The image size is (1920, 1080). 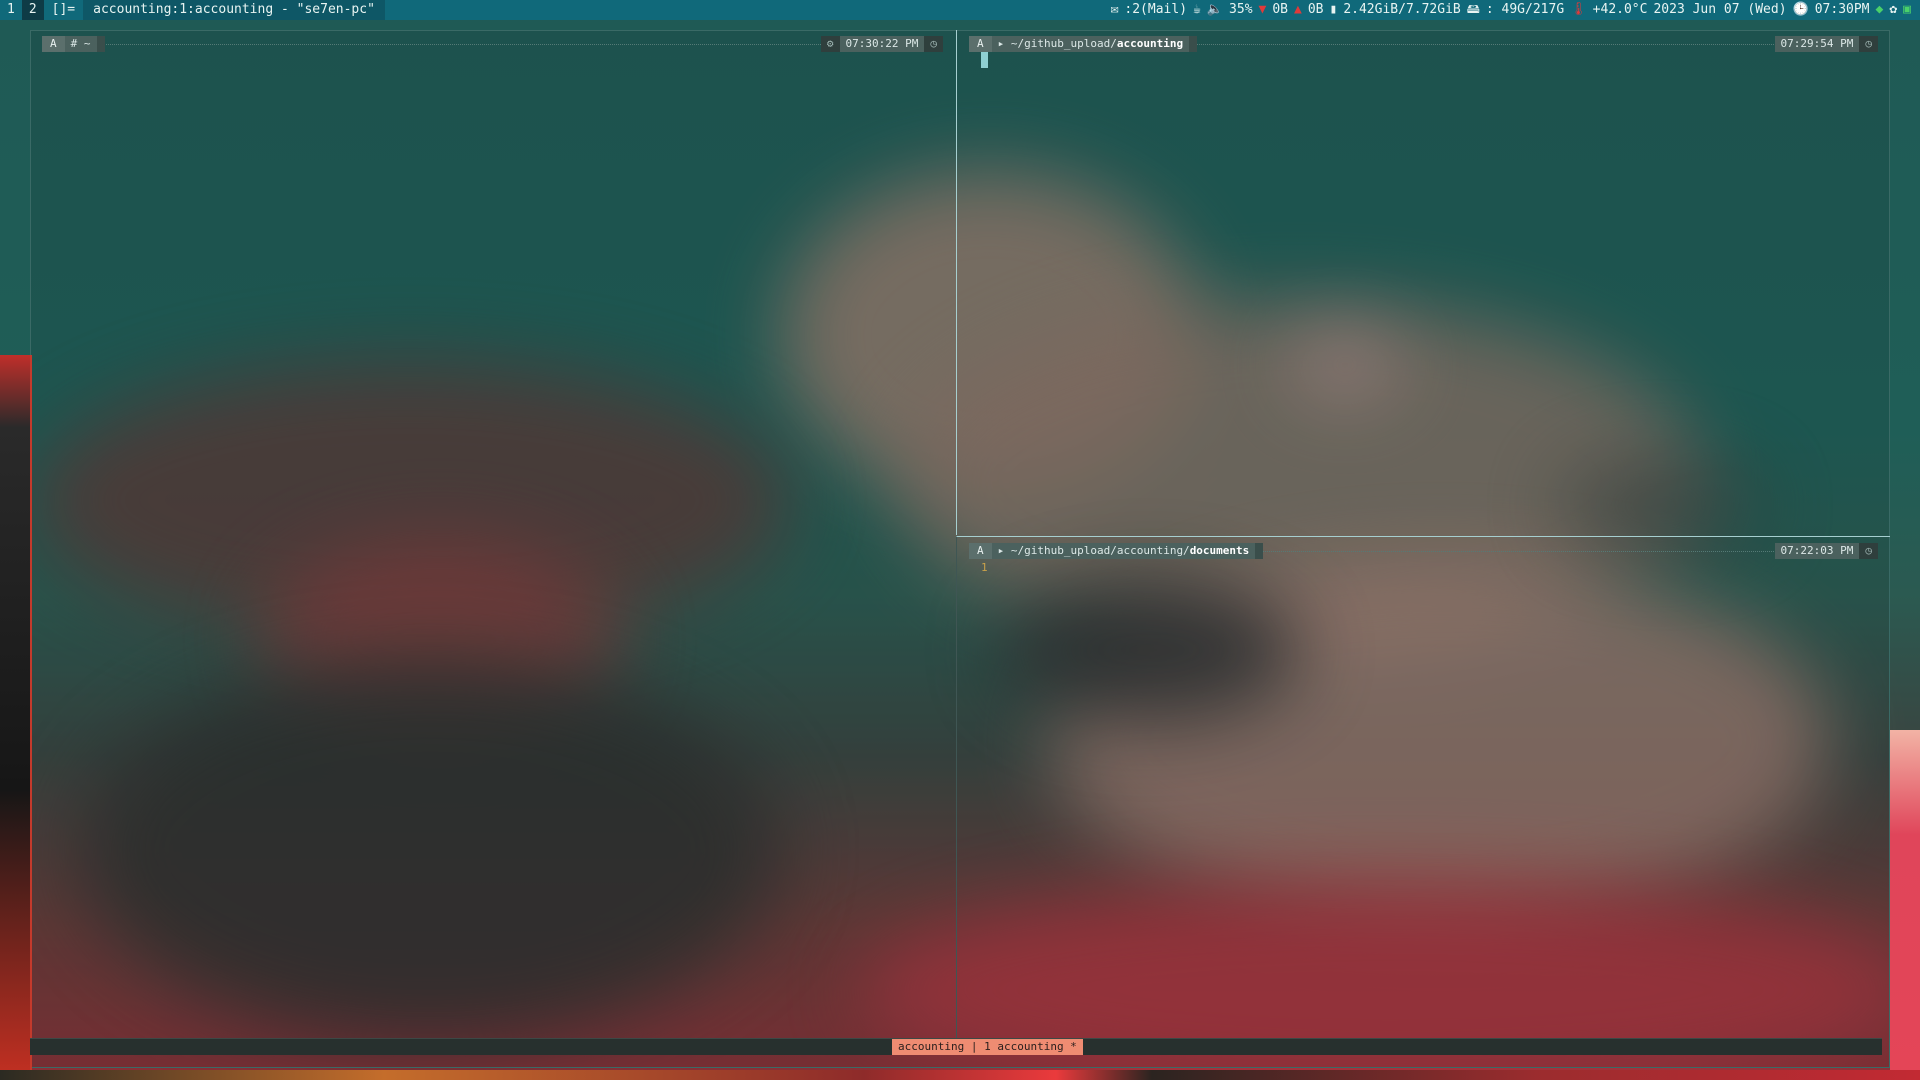 I want to click on net-down: 0B, so click(x=1280, y=9).